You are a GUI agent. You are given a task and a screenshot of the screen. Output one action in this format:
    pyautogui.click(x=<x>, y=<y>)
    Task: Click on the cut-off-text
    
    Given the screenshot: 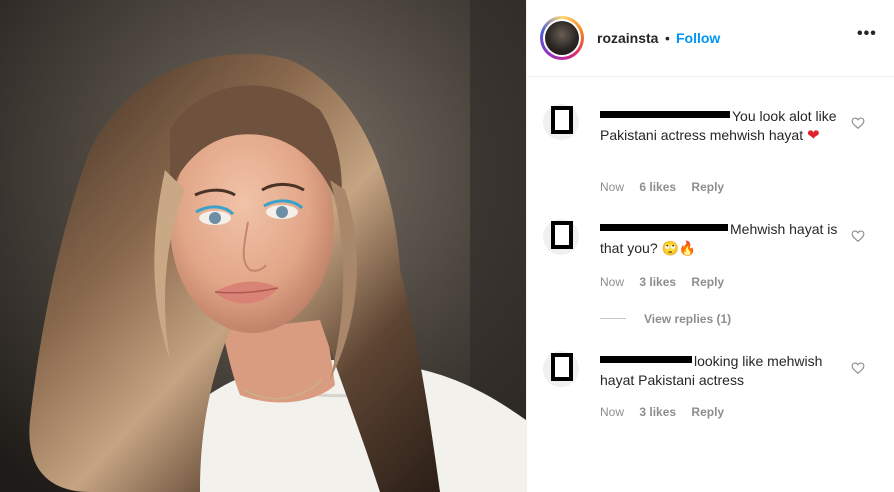 What is the action you would take?
    pyautogui.click(x=692, y=78)
    